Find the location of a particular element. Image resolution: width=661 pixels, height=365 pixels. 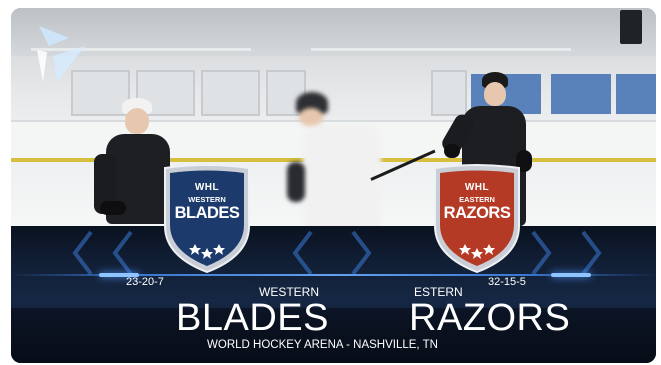

glow-accent is located at coordinates (571, 275).